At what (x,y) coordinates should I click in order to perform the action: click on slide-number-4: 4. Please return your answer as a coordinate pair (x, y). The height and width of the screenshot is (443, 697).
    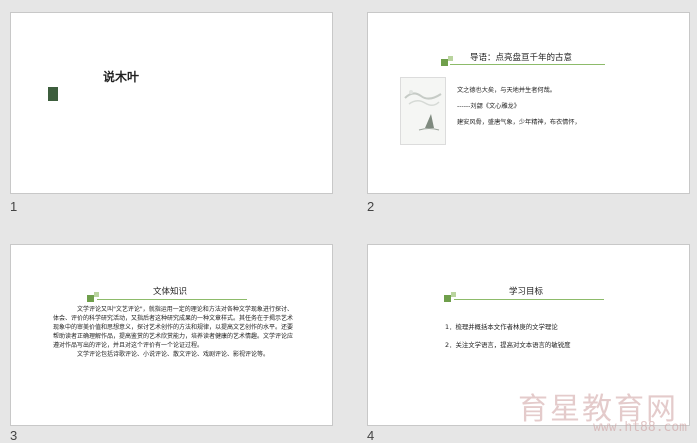
    Looking at the image, I should click on (371, 435).